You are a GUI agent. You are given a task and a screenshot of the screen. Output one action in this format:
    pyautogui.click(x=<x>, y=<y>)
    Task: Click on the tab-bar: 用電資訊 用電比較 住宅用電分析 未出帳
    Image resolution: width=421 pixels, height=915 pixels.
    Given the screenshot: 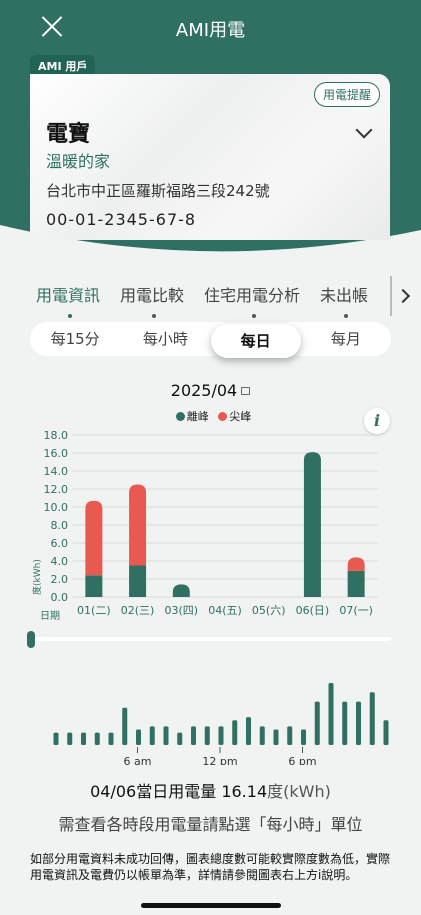 What is the action you would take?
    pyautogui.click(x=216, y=300)
    